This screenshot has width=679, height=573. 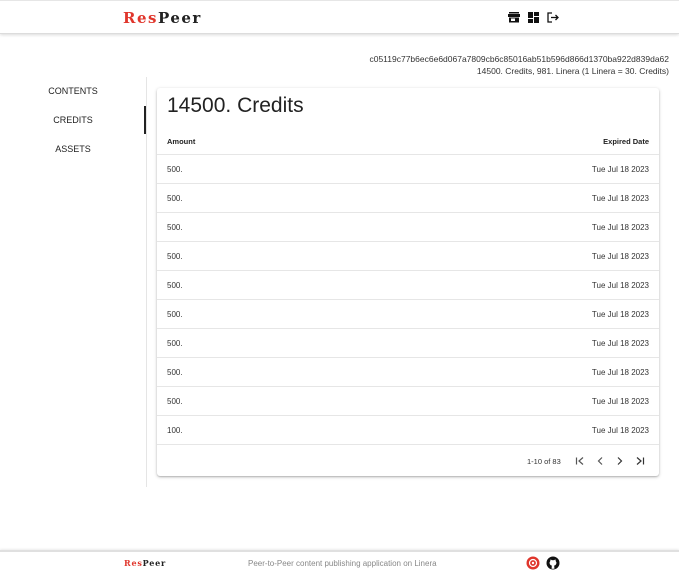 What do you see at coordinates (553, 17) in the screenshot?
I see `logout-icon` at bounding box center [553, 17].